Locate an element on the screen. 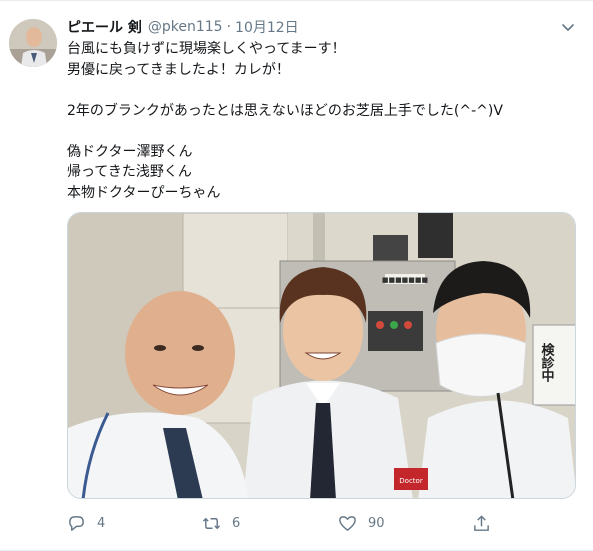 This screenshot has height=551, width=593. tweet-line: 帰ってきた浅野くん is located at coordinates (129, 172).